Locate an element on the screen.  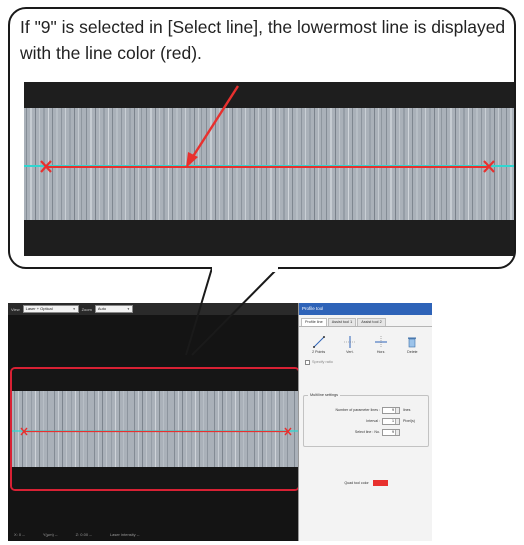
parameter-lines-row: Number of parameter lines : 9 lines is located at coordinates (367, 410).